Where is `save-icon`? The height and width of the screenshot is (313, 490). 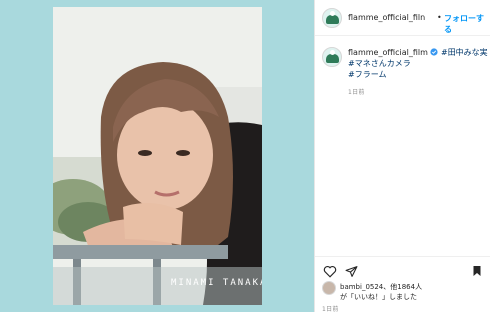
save-icon is located at coordinates (477, 271).